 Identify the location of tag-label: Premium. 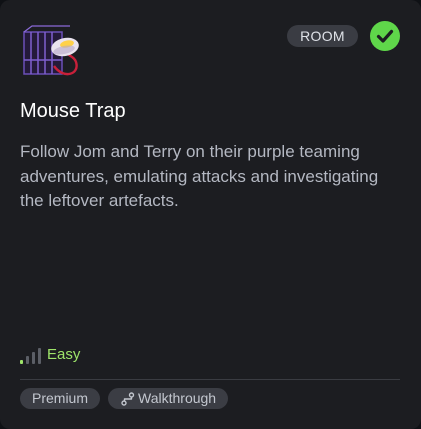
(60, 398).